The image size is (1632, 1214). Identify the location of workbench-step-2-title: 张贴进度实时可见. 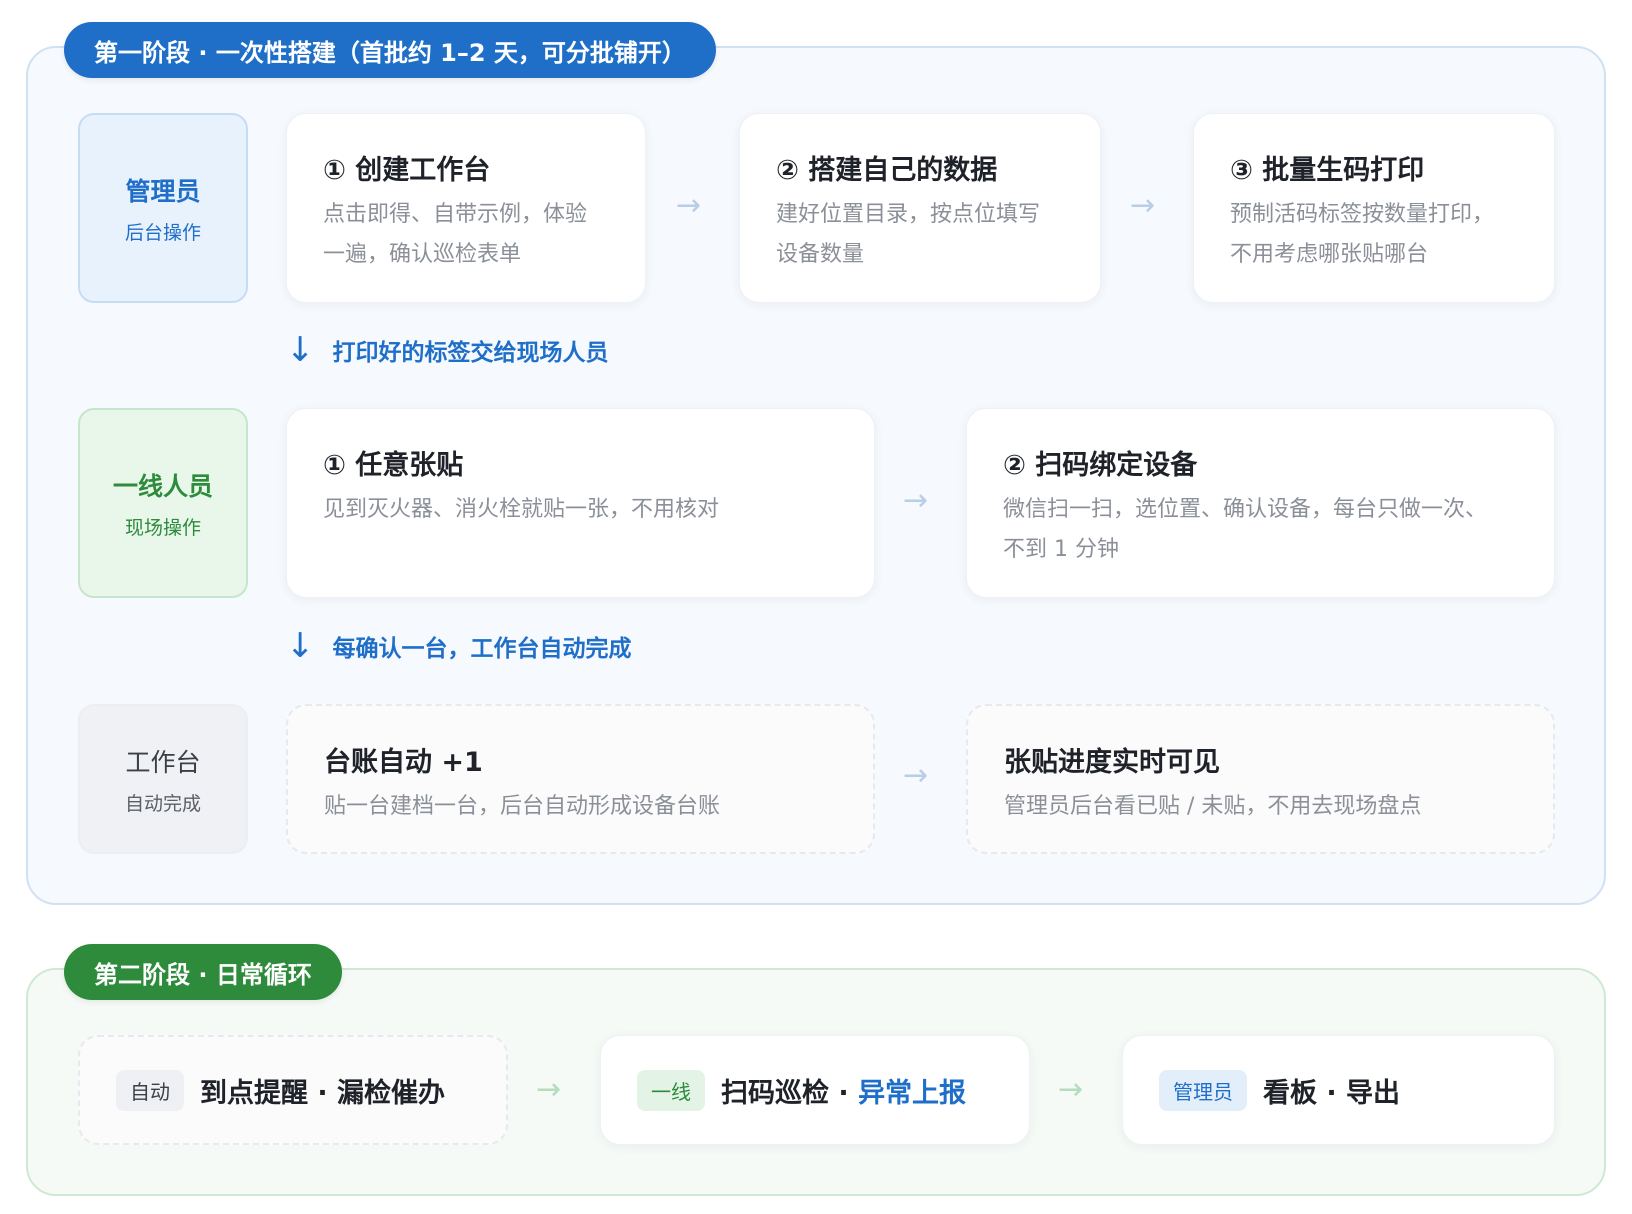
(1112, 762).